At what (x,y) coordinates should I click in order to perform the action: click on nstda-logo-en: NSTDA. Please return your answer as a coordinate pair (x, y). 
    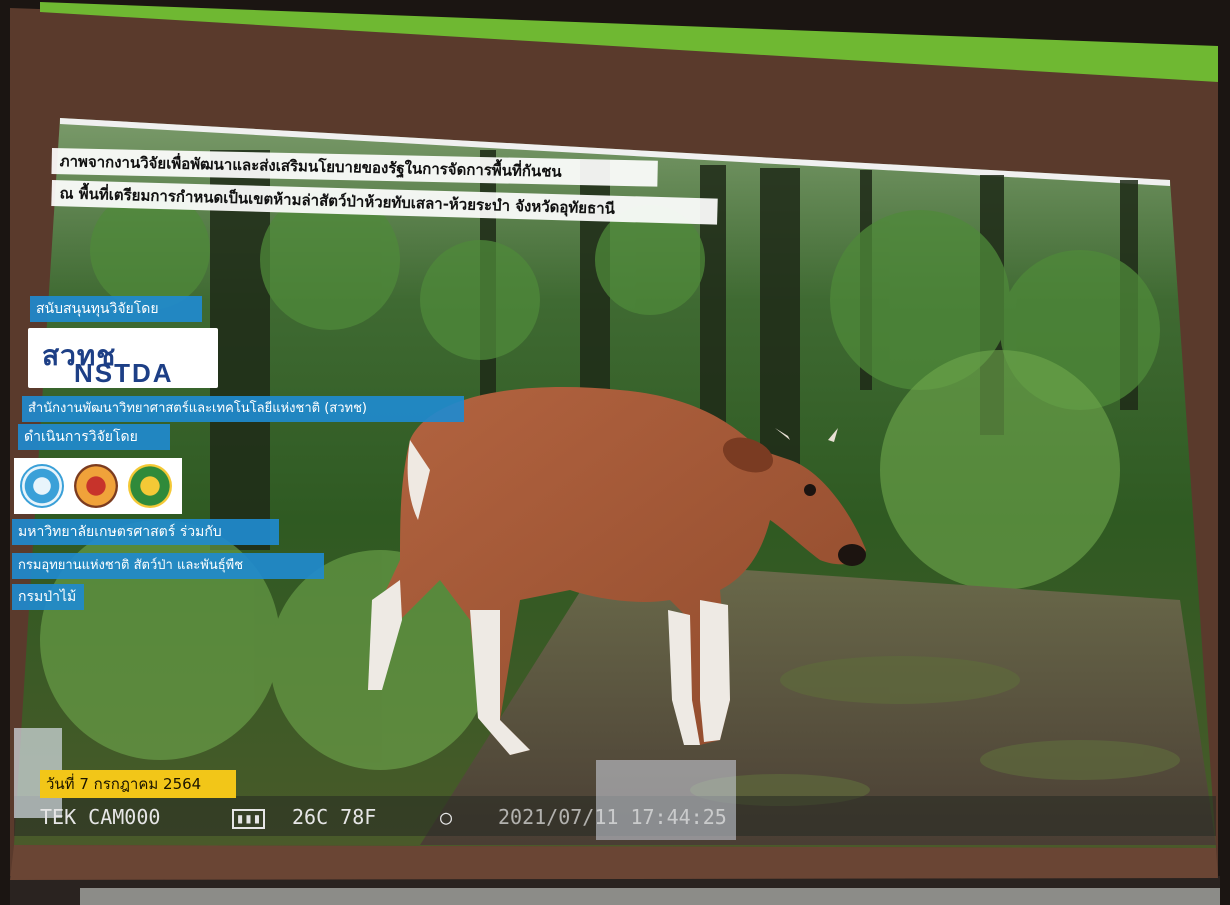
    Looking at the image, I should click on (124, 373).